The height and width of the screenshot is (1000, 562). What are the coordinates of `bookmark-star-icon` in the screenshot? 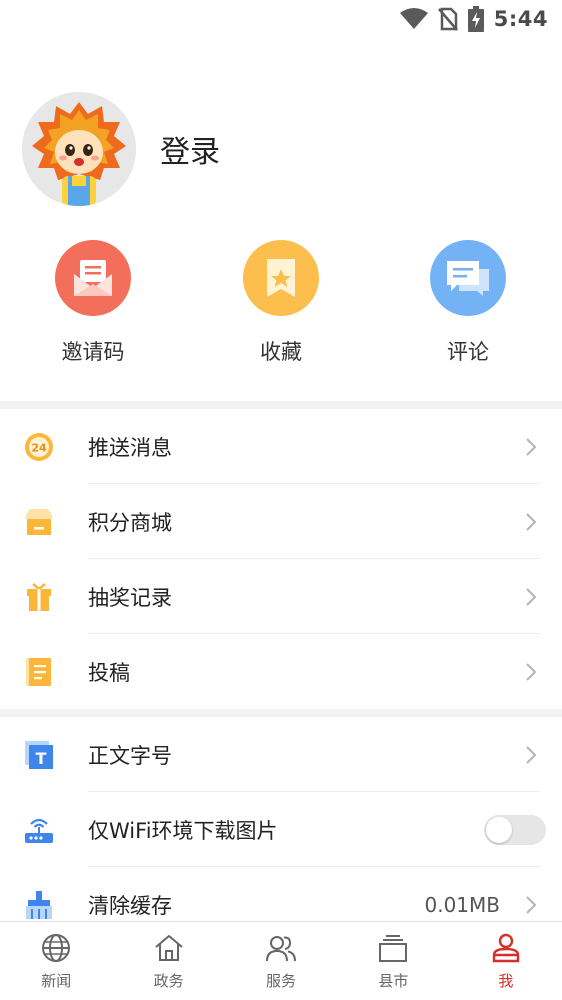 It's located at (281, 278).